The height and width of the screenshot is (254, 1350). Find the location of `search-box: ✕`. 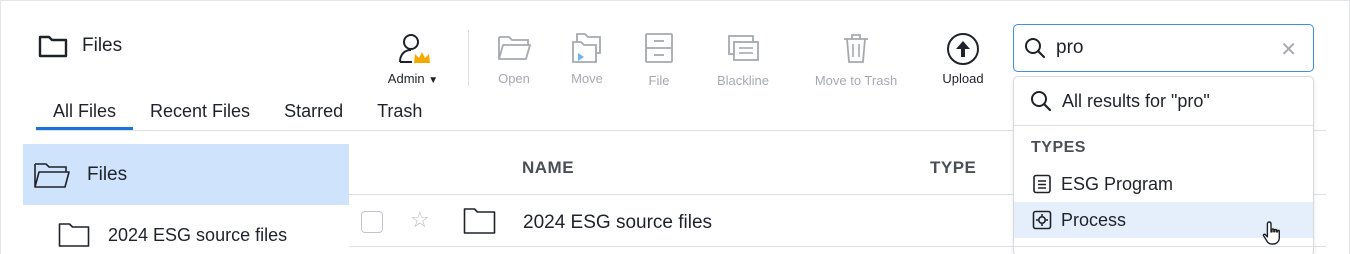

search-box: ✕ is located at coordinates (1163, 48).